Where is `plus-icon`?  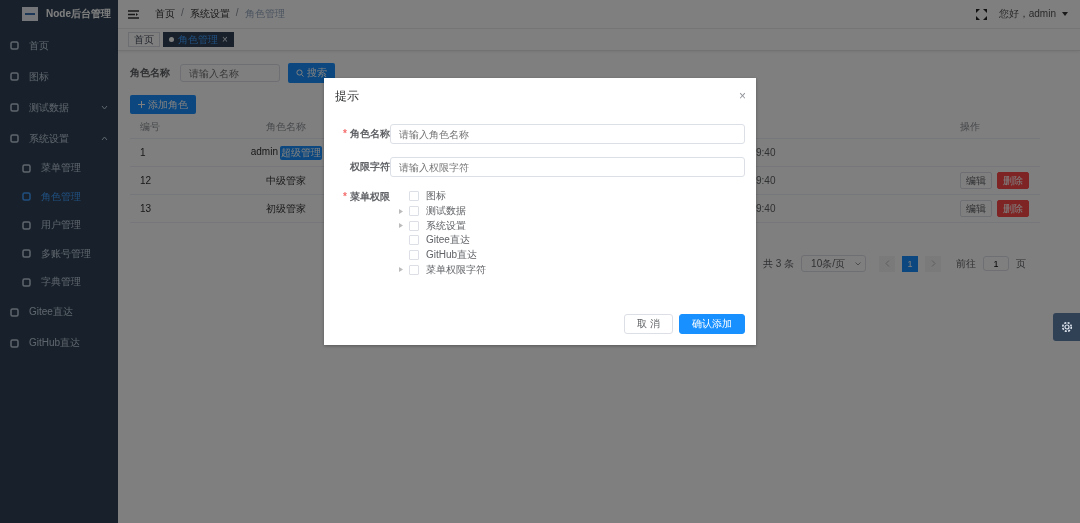
plus-icon is located at coordinates (141, 104).